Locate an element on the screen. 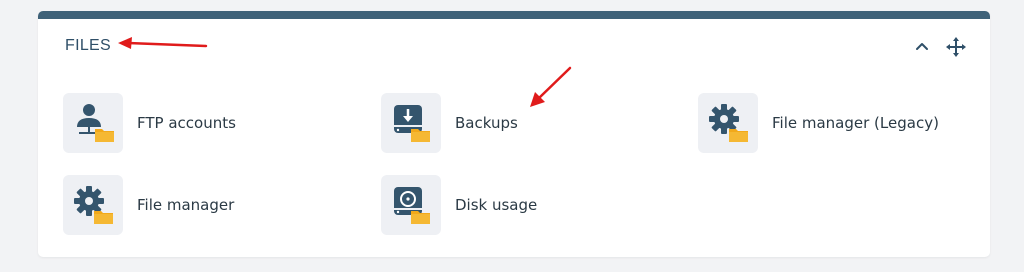 This screenshot has height=272, width=1024. arrow-to-files-title is located at coordinates (163, 43).